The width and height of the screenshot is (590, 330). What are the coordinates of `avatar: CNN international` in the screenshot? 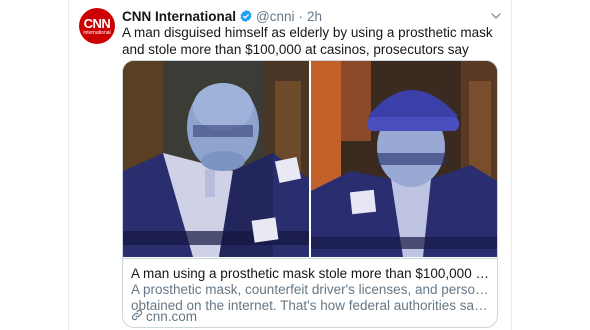 It's located at (97, 26).